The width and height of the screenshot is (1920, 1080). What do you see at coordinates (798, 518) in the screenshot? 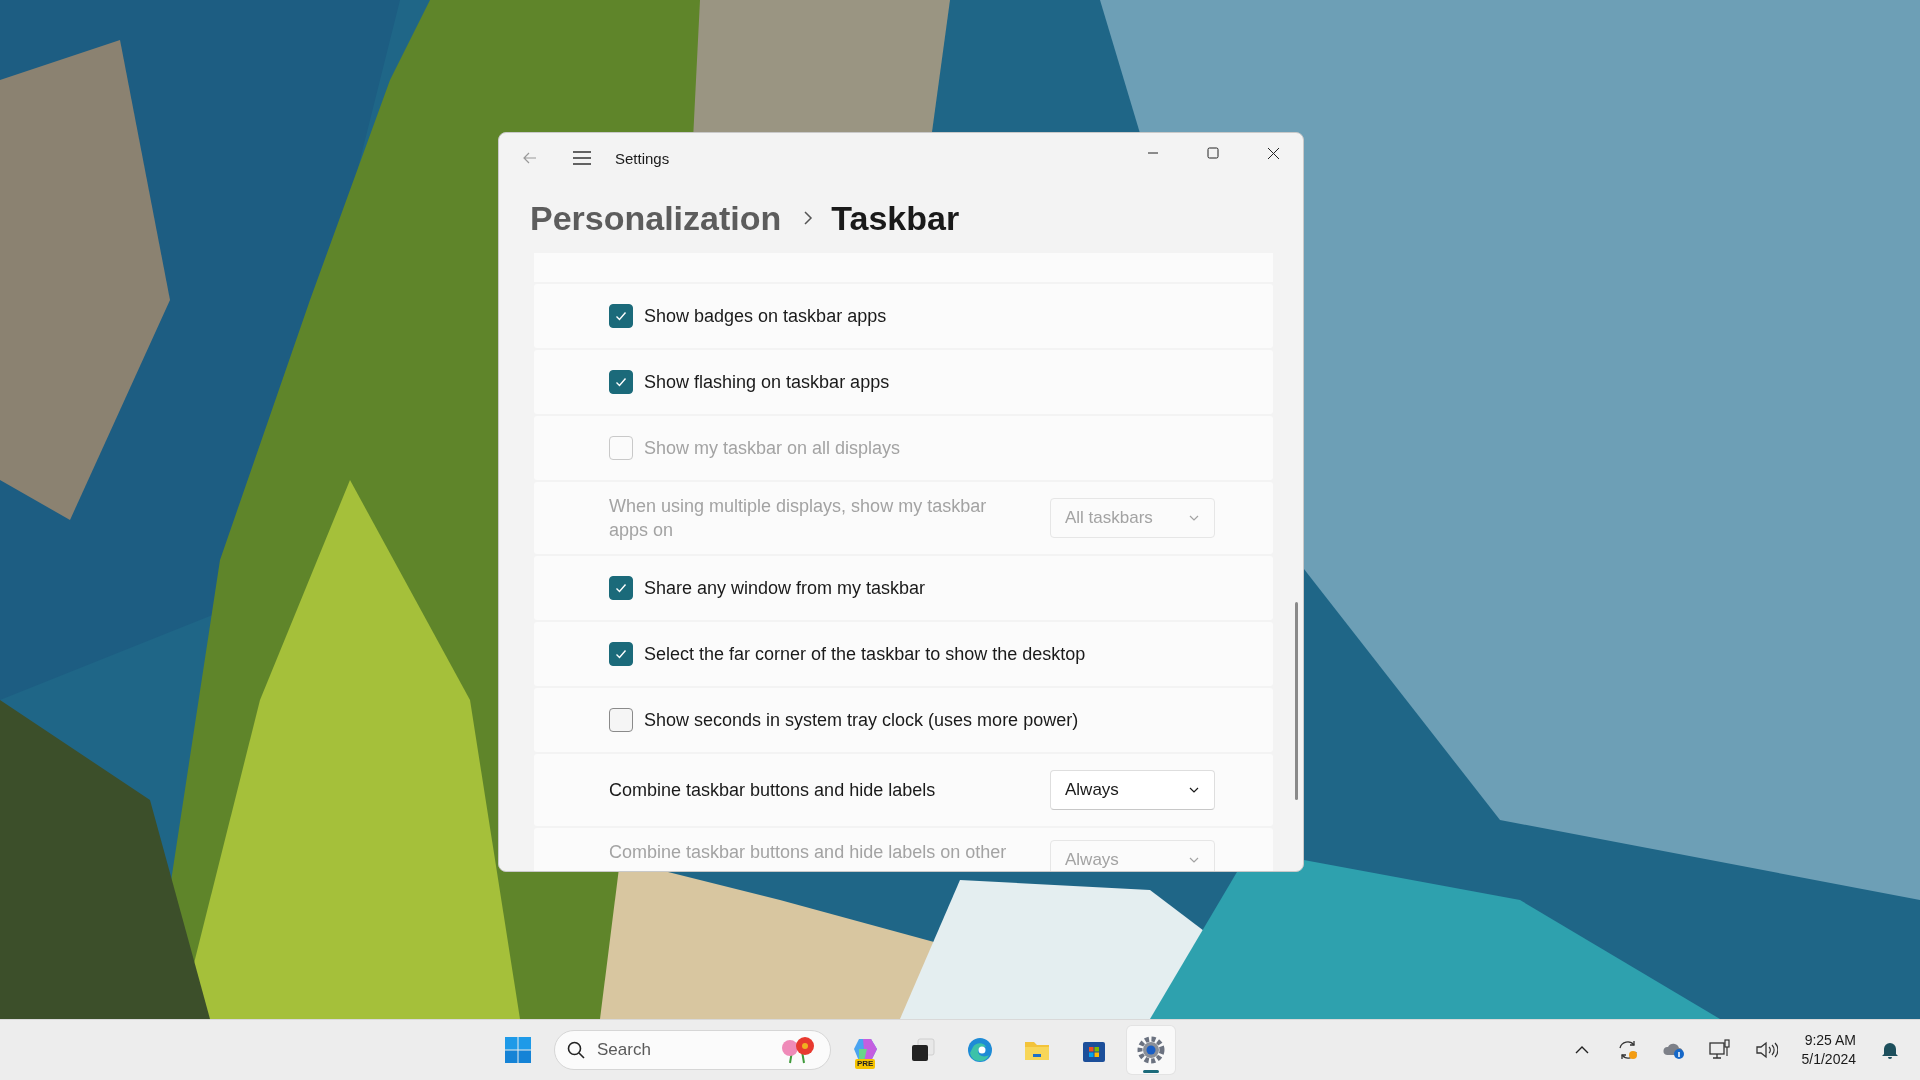
I see `setting-label: When using multiple displays, show my taskbar apps on` at bounding box center [798, 518].